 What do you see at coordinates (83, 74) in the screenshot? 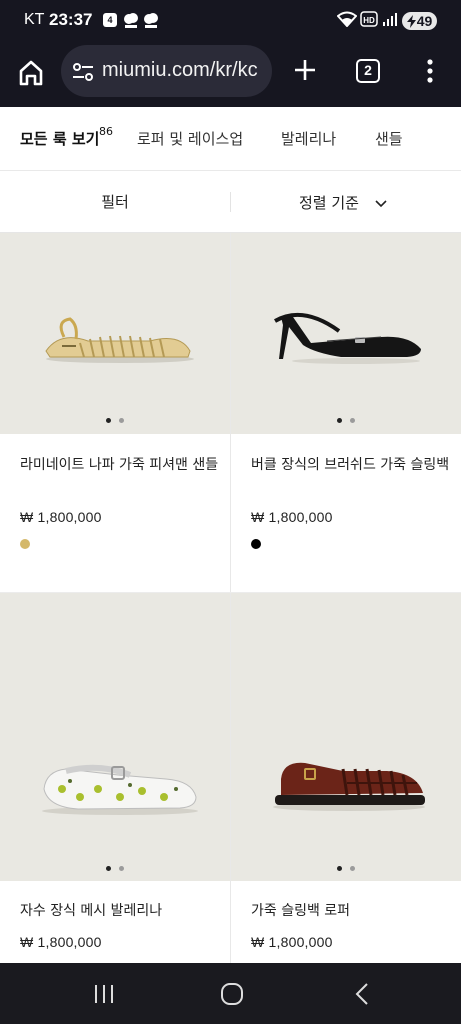
I see `site-settings-icon` at bounding box center [83, 74].